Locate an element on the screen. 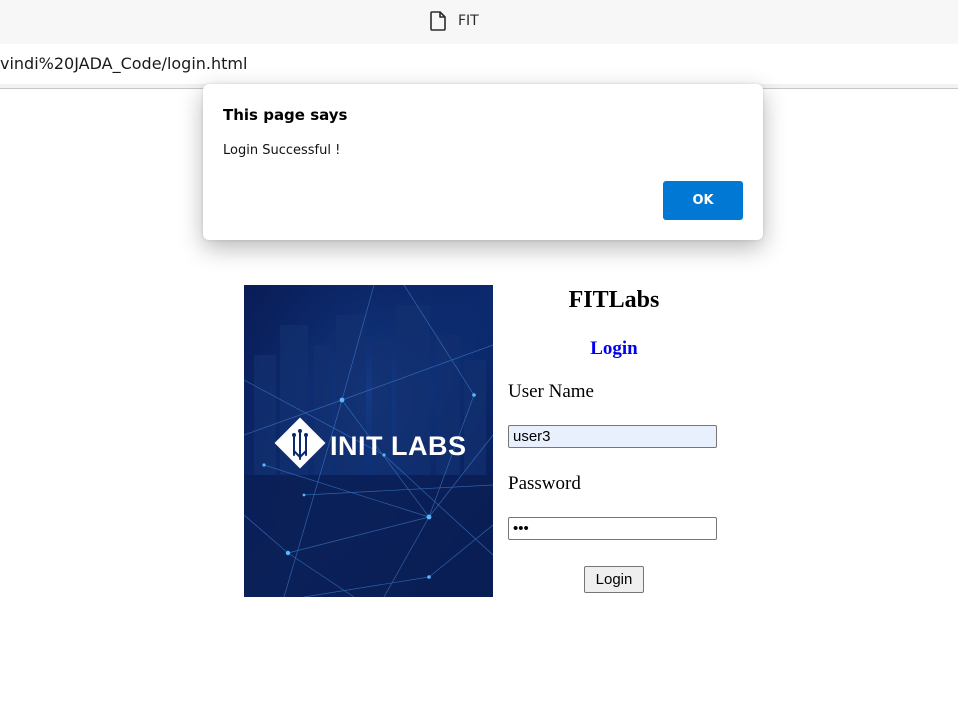  browser-tab: FIT is located at coordinates (453, 21).